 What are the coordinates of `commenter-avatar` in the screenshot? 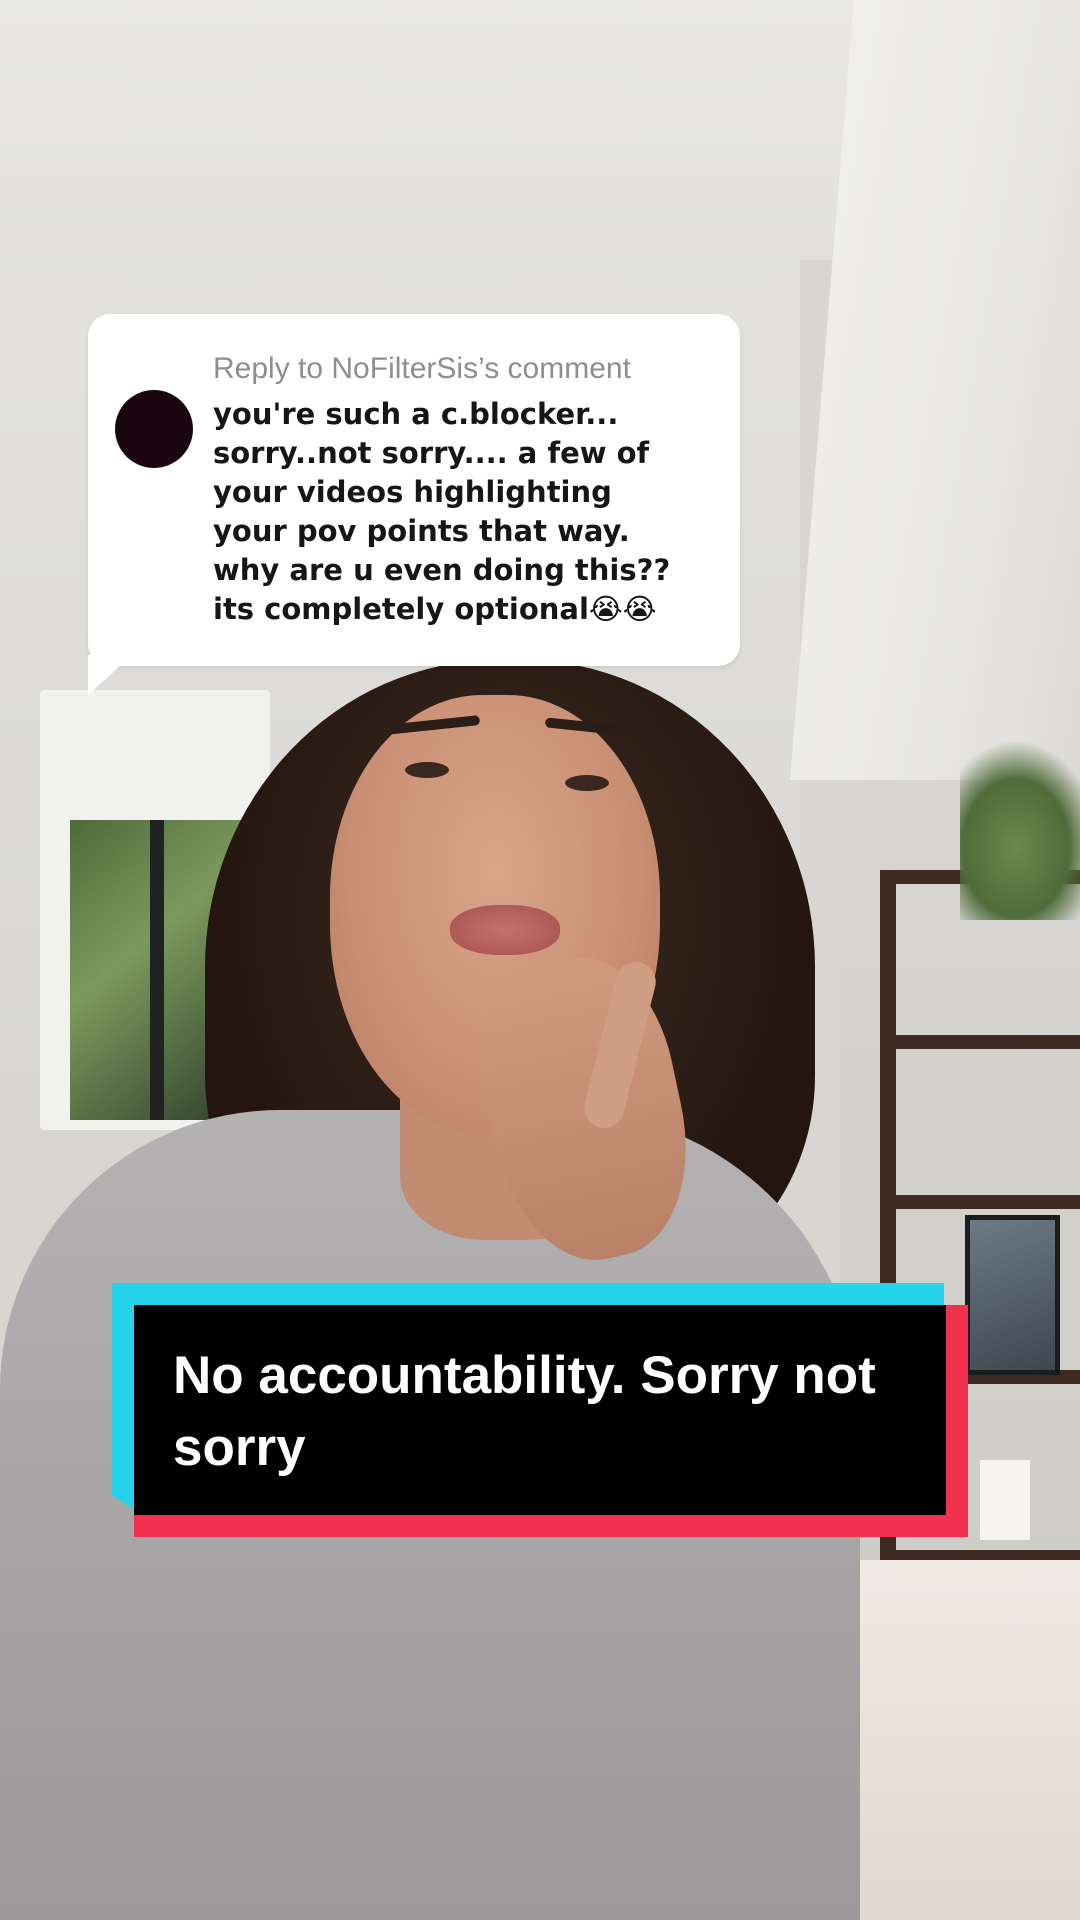 It's located at (154, 429).